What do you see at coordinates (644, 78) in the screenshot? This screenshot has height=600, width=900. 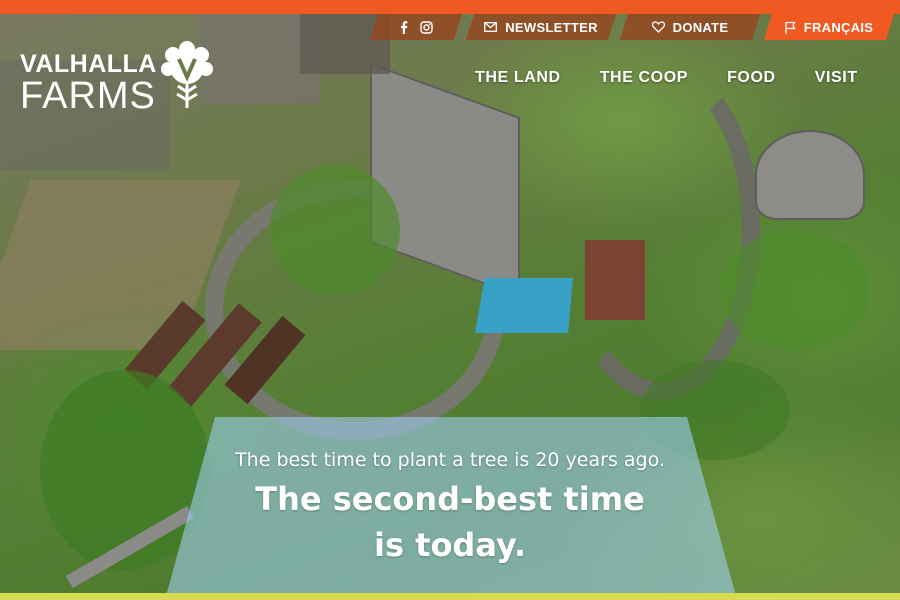 I see `nav-the-coop: THE COOP` at bounding box center [644, 78].